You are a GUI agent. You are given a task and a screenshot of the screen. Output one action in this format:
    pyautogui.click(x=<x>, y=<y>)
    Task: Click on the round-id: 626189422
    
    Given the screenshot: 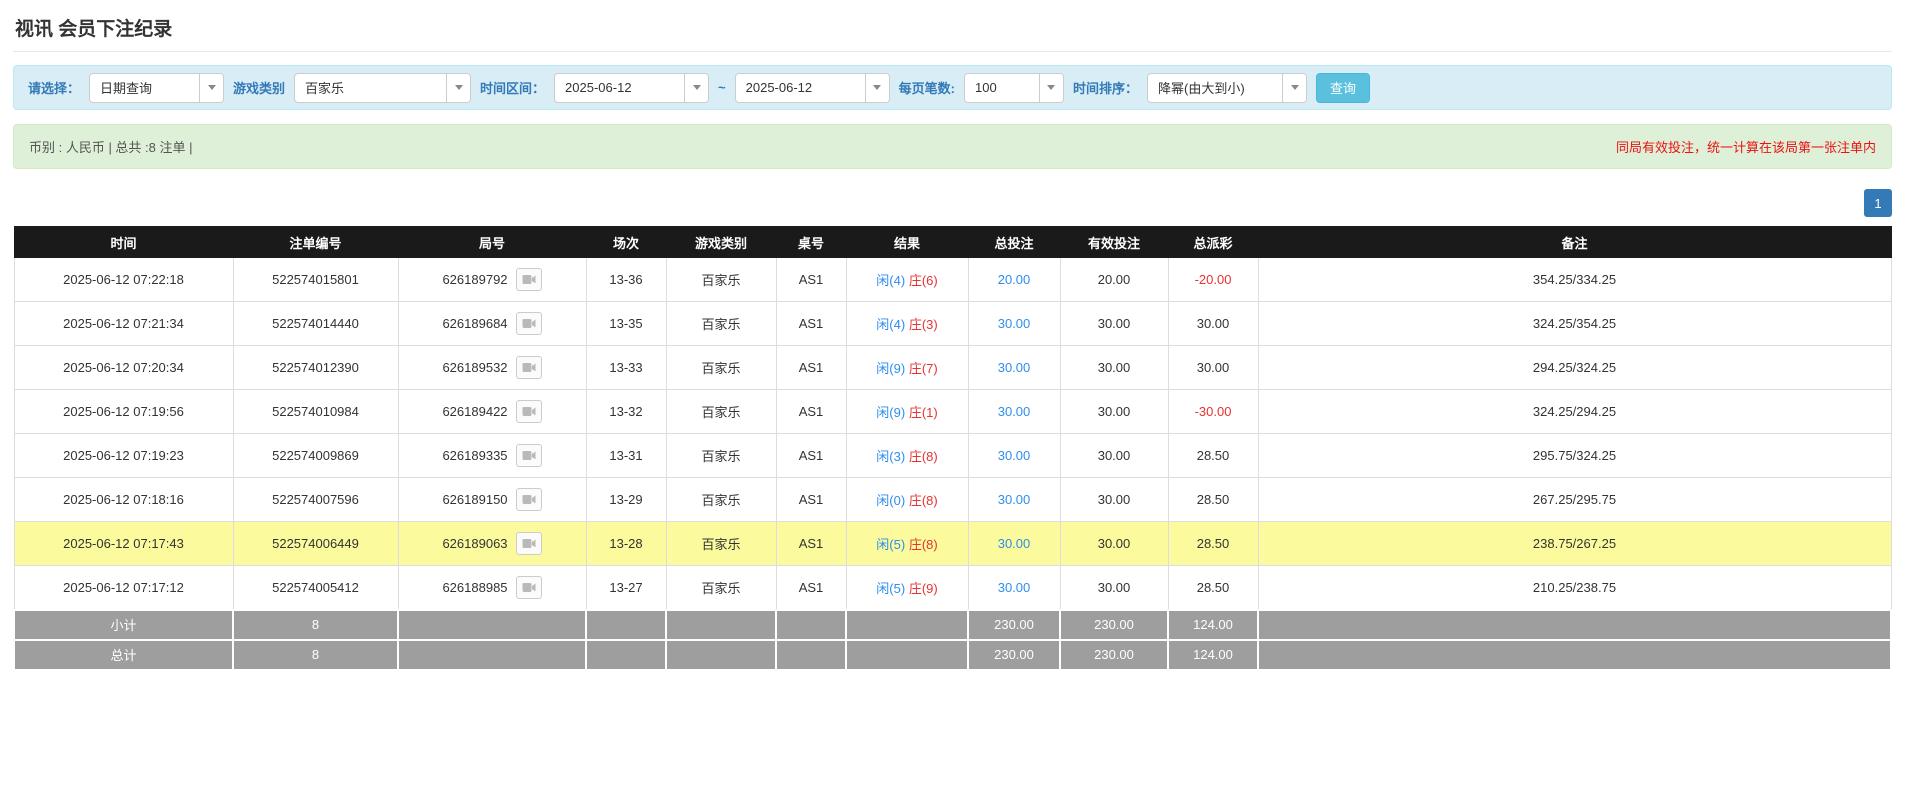 What is the action you would take?
    pyautogui.click(x=475, y=411)
    